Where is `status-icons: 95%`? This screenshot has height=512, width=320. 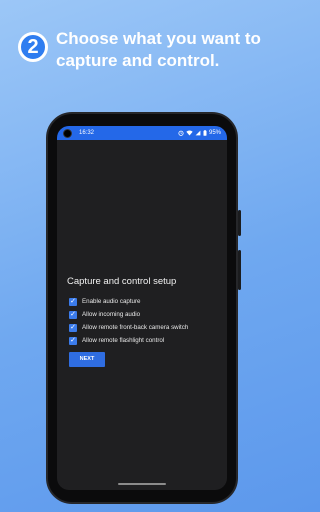 status-icons: 95% is located at coordinates (199, 133).